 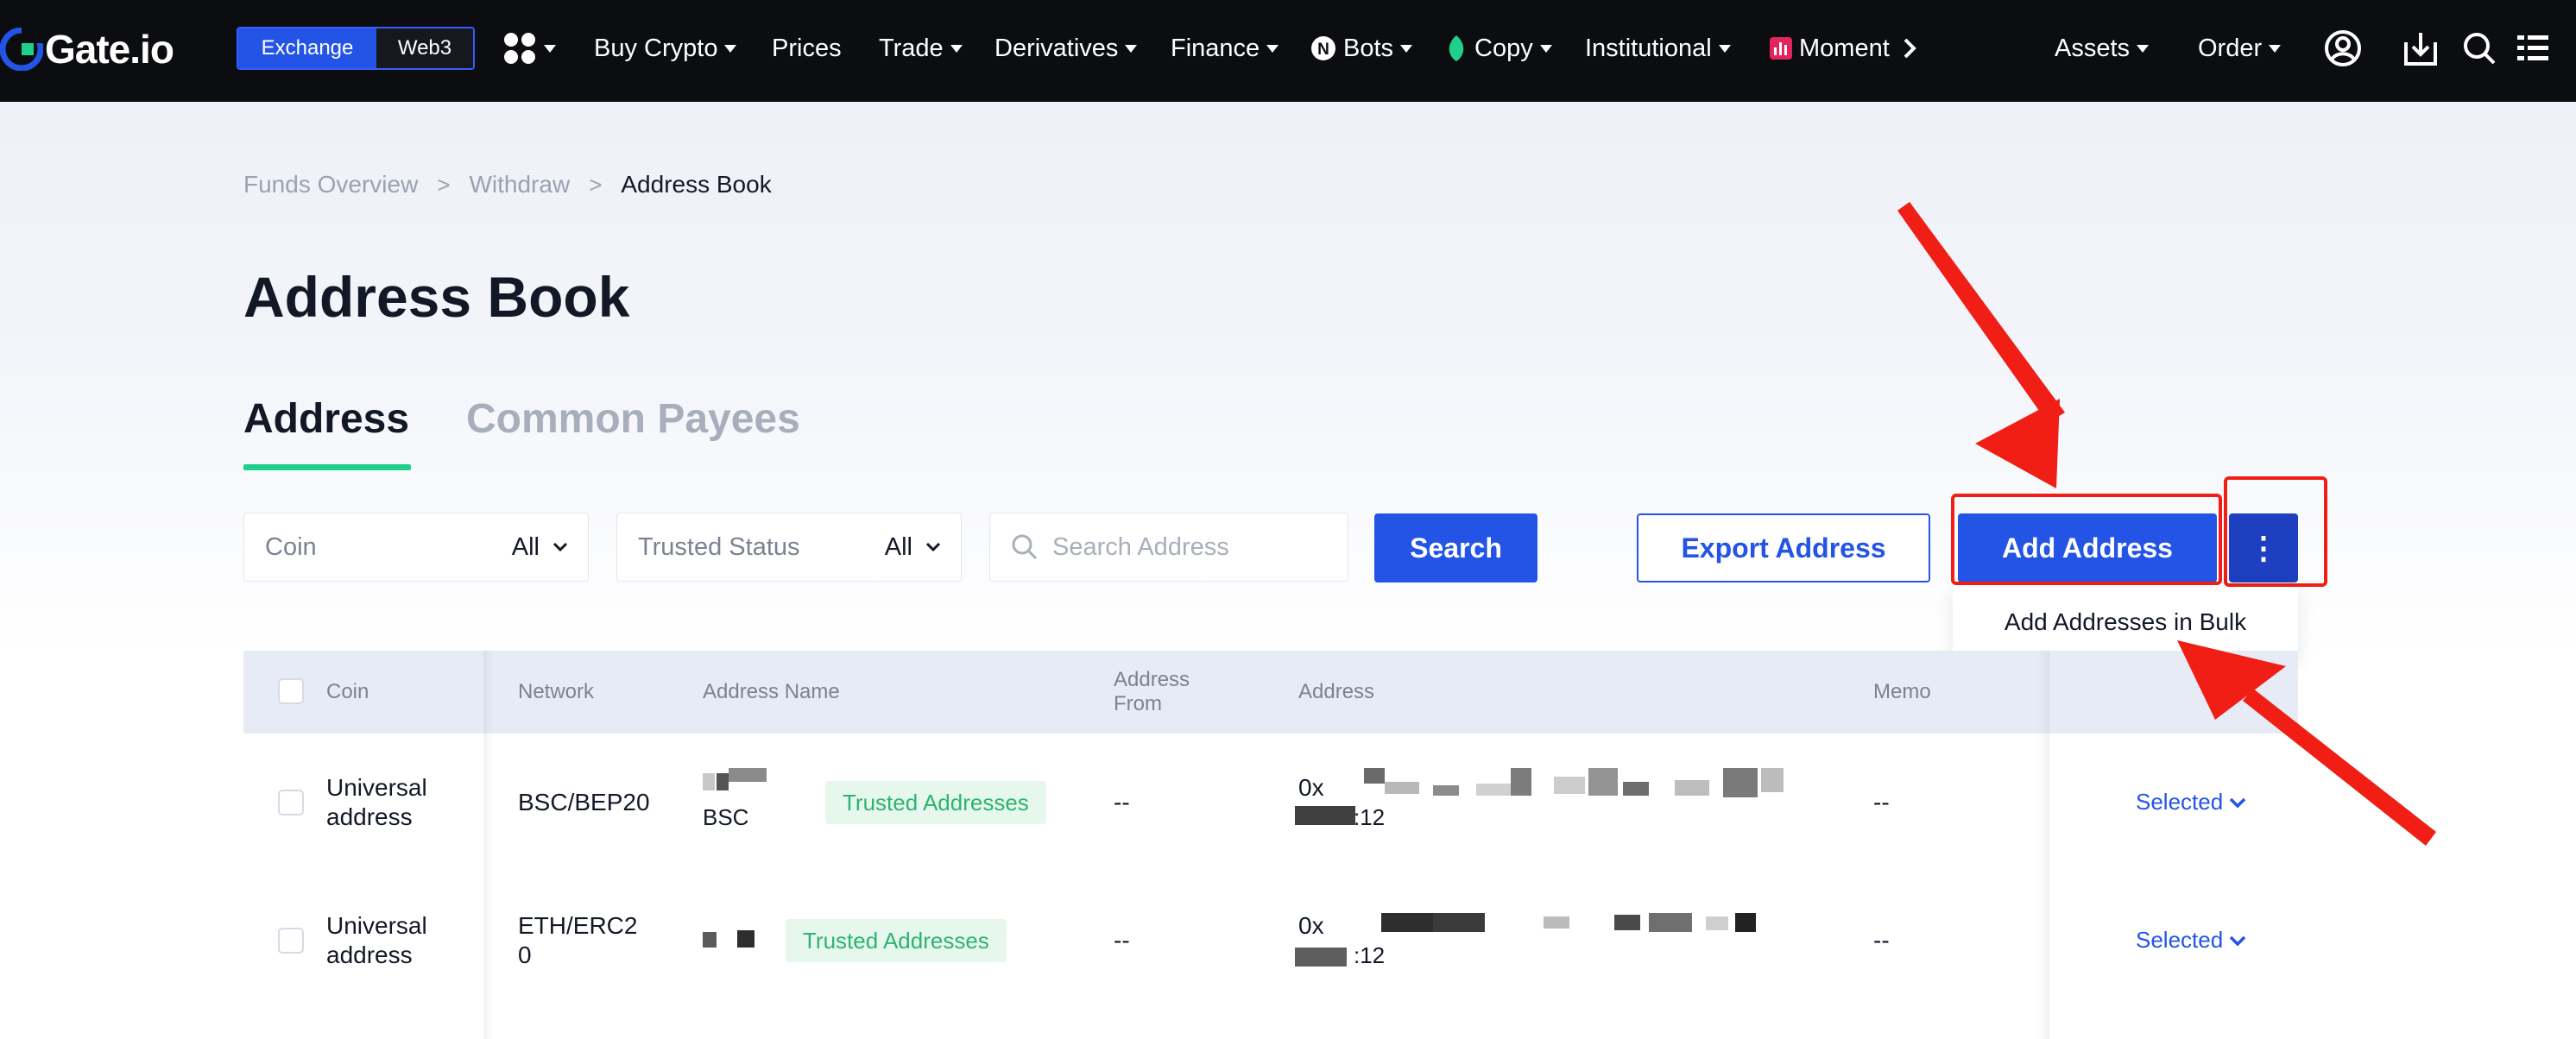 I want to click on menu-icon, so click(x=2532, y=47).